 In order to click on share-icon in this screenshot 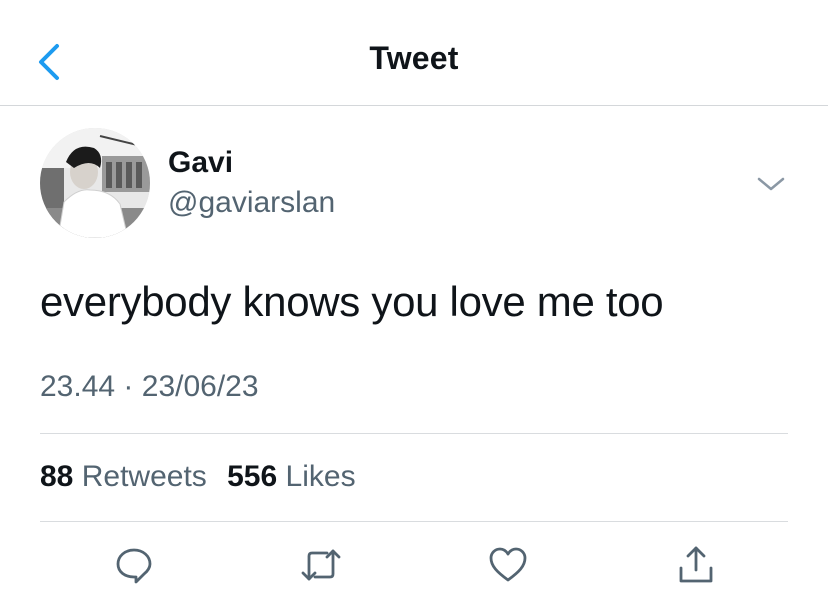, I will do `click(696, 564)`.